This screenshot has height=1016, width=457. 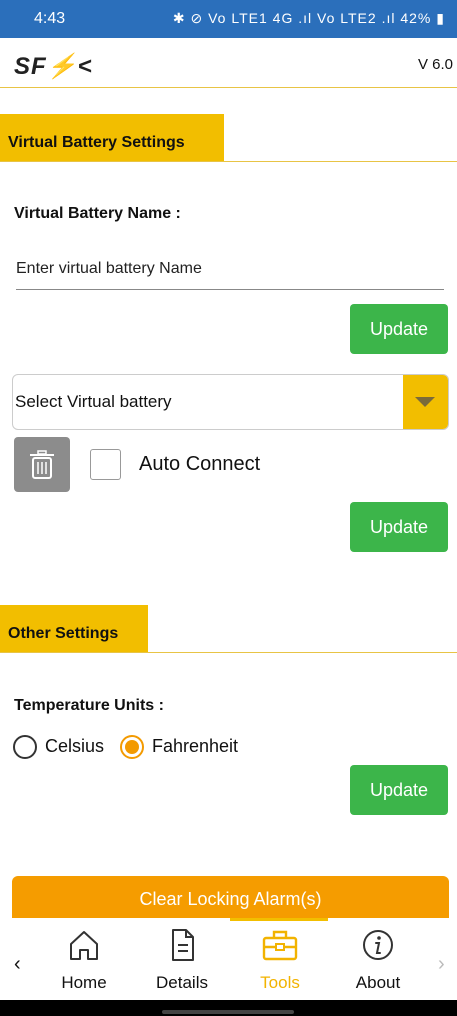 What do you see at coordinates (228, 959) in the screenshot?
I see `bottom-nav: ‹ › Home Details Tools About` at bounding box center [228, 959].